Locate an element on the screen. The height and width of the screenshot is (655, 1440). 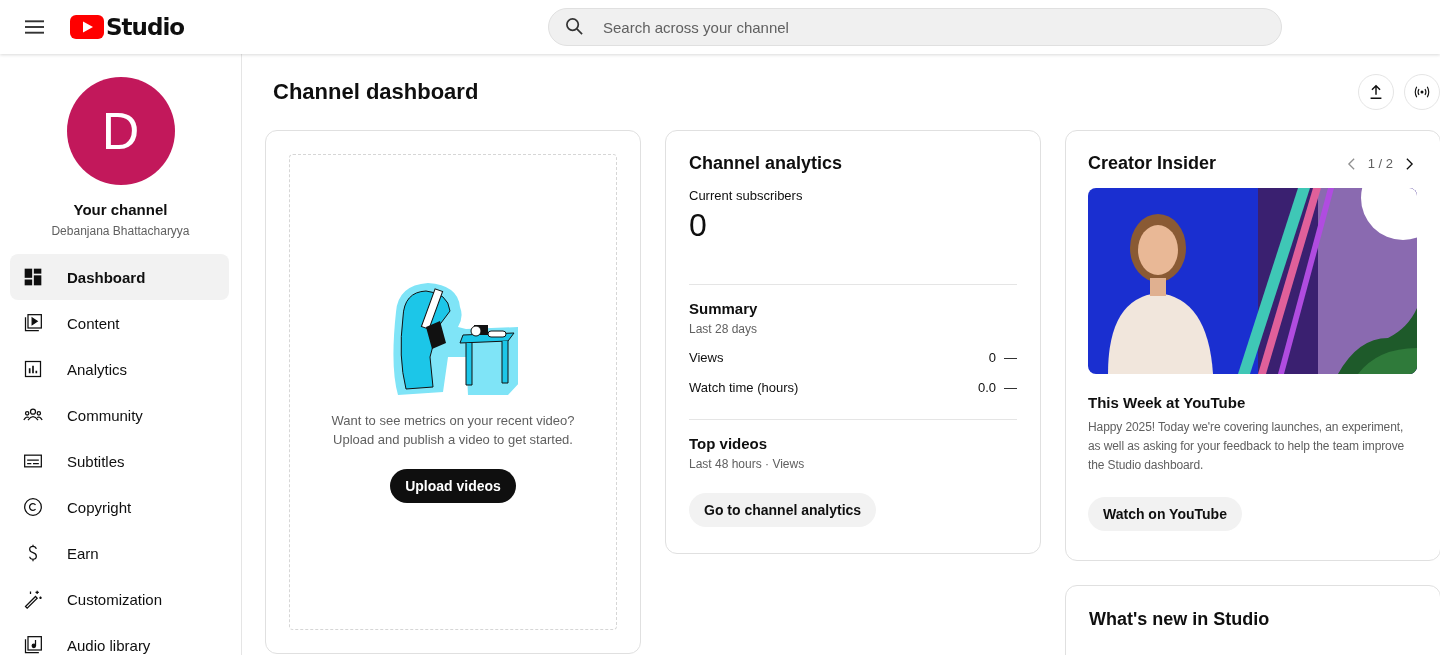
analytics-icon is located at coordinates (33, 369).